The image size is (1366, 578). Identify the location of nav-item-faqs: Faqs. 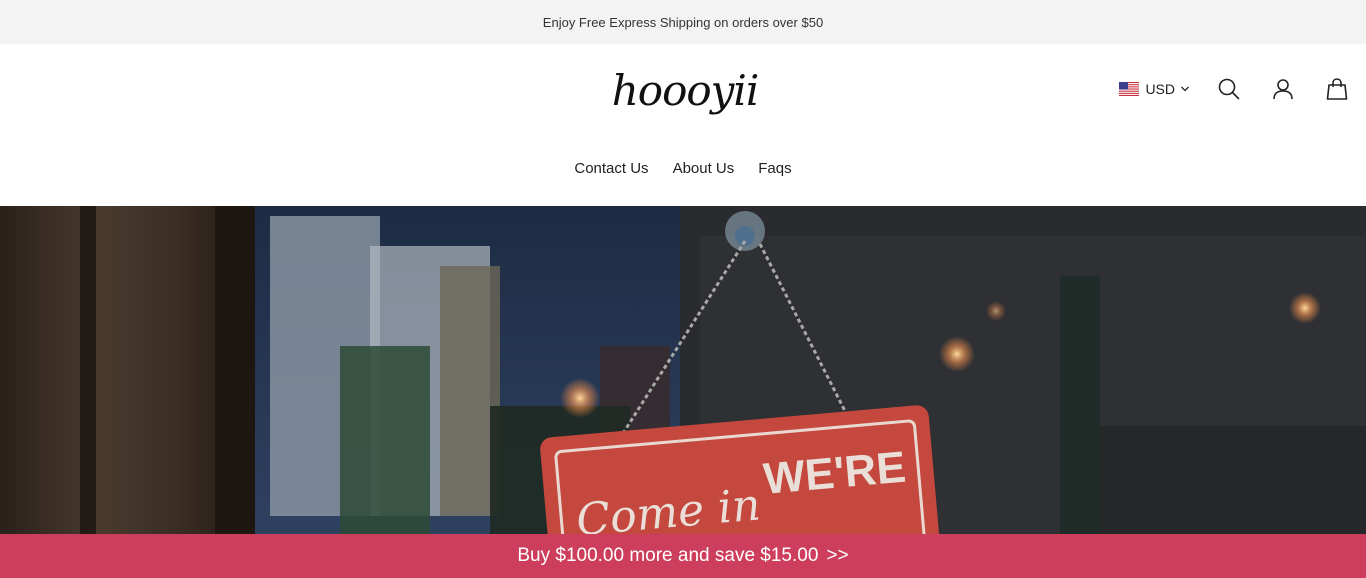
(774, 168).